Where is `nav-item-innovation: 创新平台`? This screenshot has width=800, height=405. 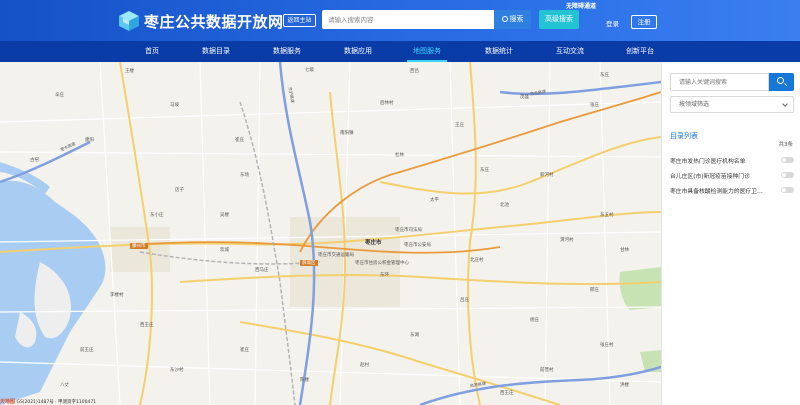
nav-item-innovation: 创新平台 is located at coordinates (640, 51).